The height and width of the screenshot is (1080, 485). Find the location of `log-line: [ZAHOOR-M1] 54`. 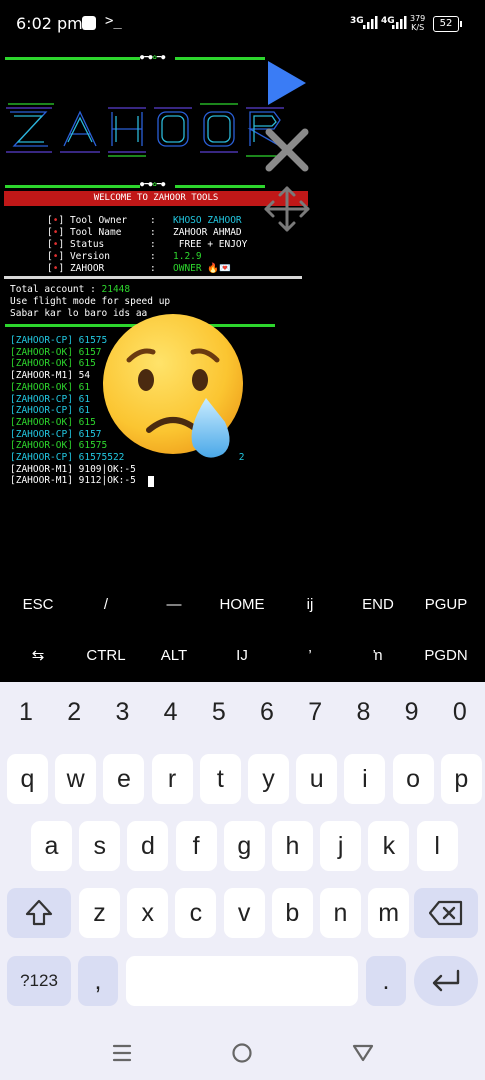

log-line: [ZAHOOR-M1] 54 is located at coordinates (50, 376).